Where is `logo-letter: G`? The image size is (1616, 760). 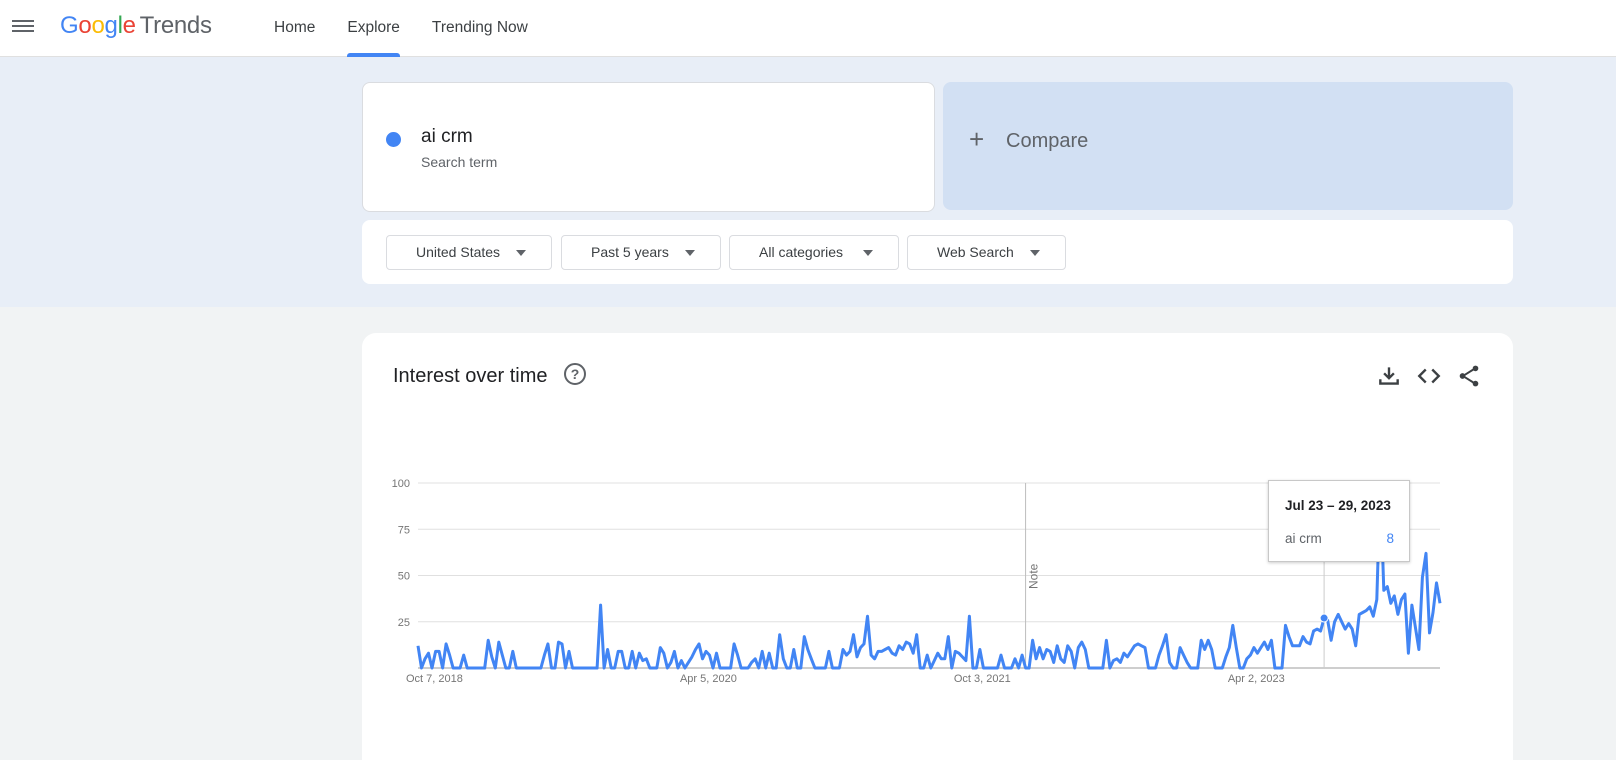 logo-letter: G is located at coordinates (69, 25).